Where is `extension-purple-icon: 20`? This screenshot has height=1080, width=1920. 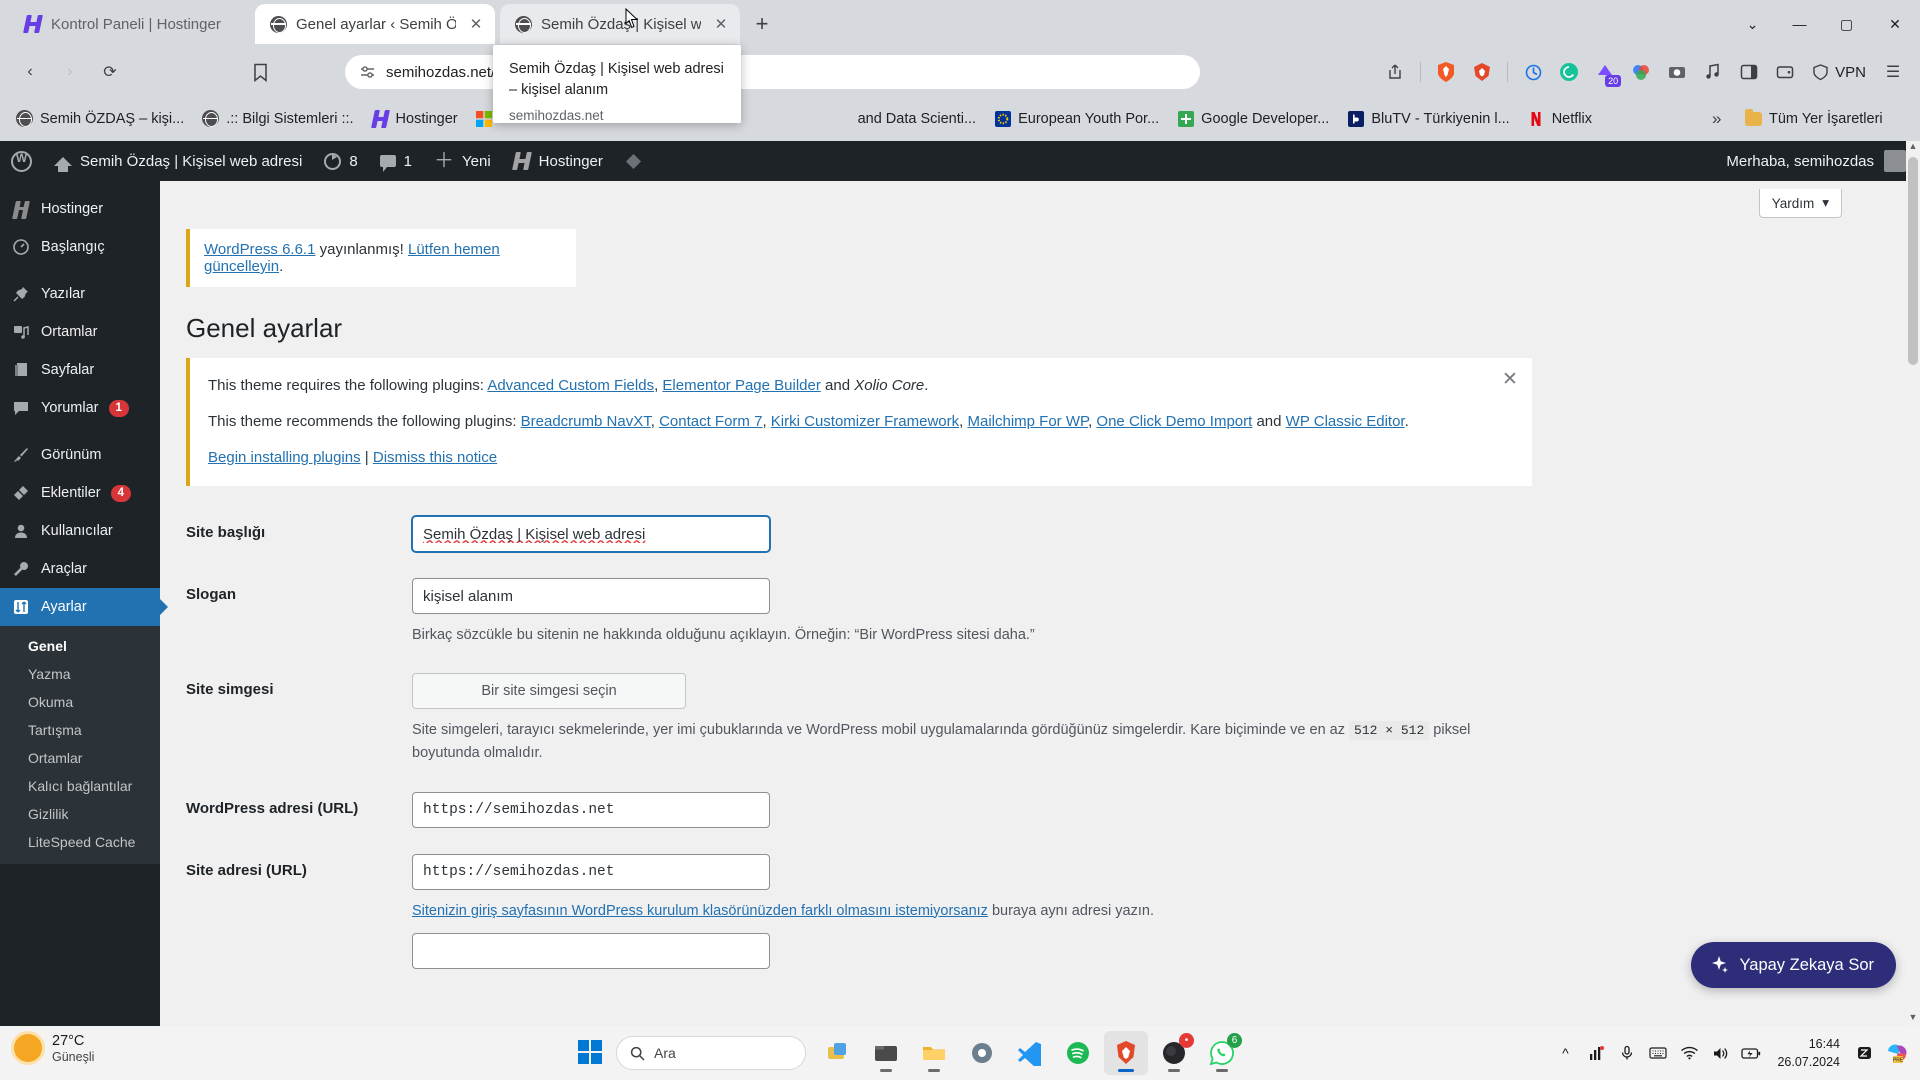
extension-purple-icon: 20 is located at coordinates (1605, 72).